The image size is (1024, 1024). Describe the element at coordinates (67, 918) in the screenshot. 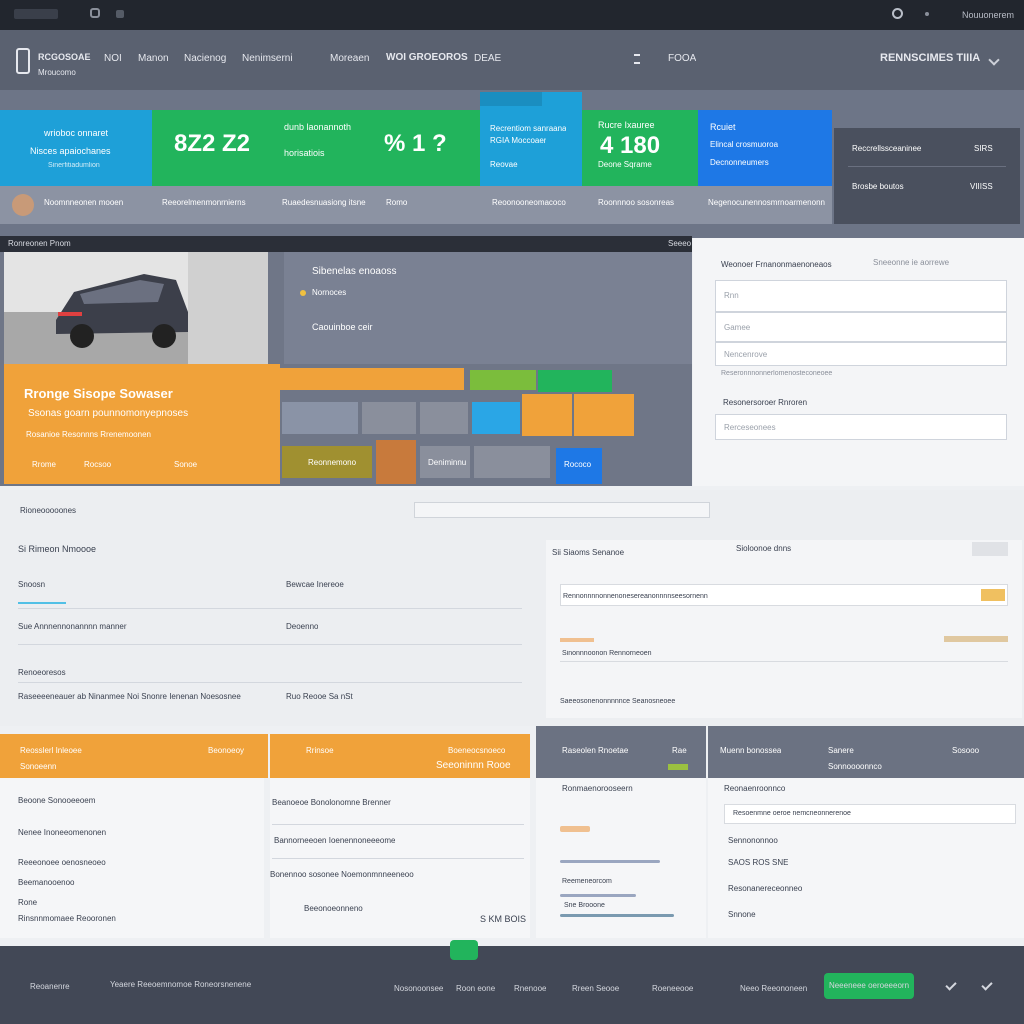

I see `panel-row: Rinsnnmomaee Reooronen` at that location.